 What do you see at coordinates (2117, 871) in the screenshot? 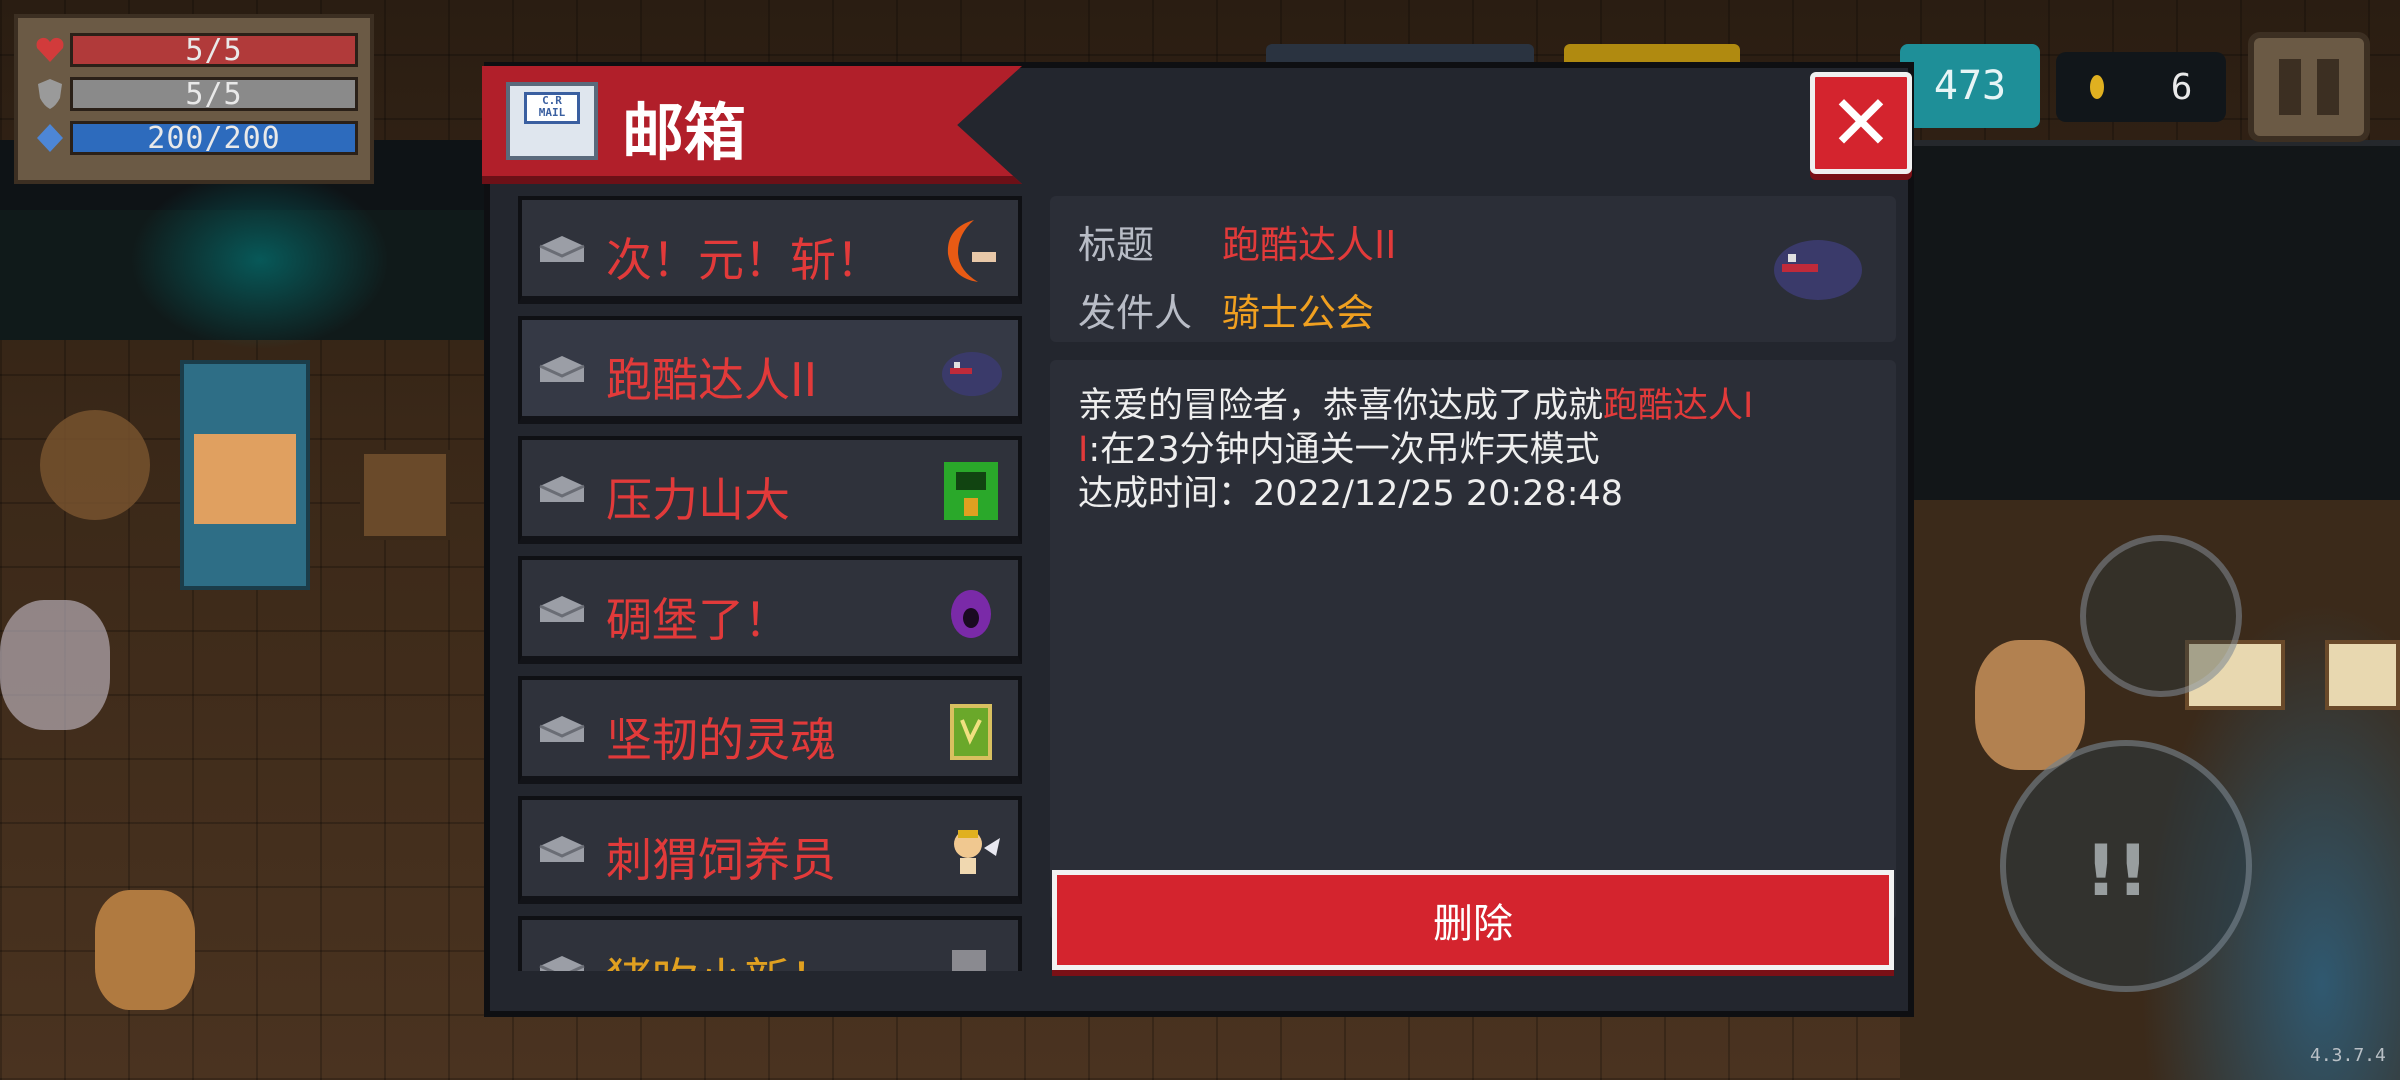
I see `attack-icon: !!` at bounding box center [2117, 871].